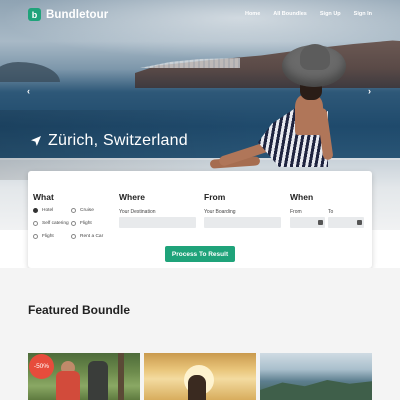 Image resolution: width=400 pixels, height=400 pixels. I want to click on option-label: Rent a Car, so click(92, 236).